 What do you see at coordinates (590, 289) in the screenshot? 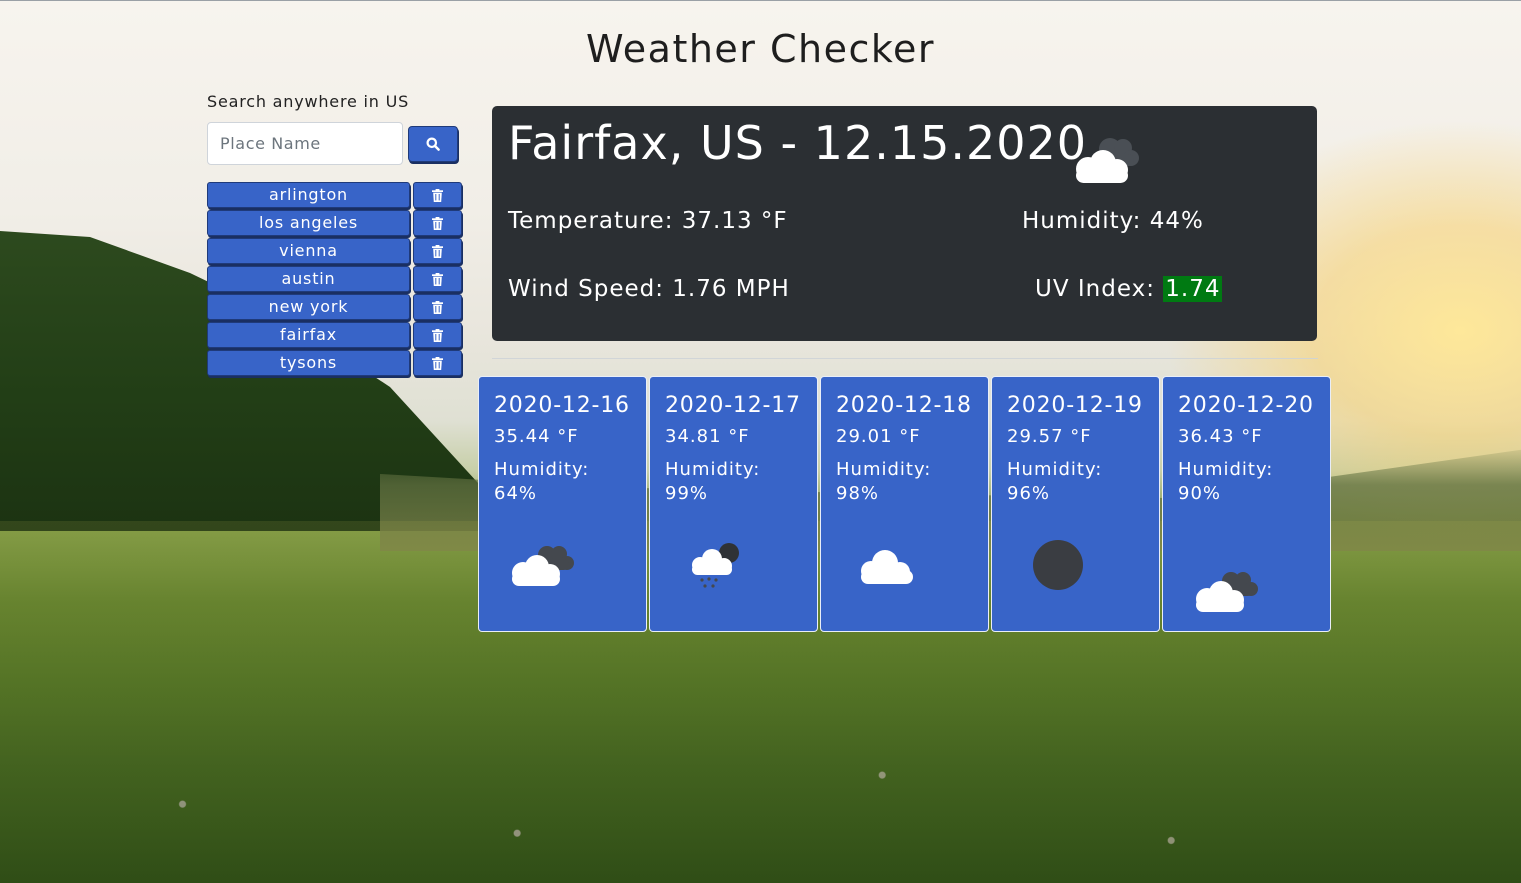
I see `wind-label: Wind Speed:` at bounding box center [590, 289].